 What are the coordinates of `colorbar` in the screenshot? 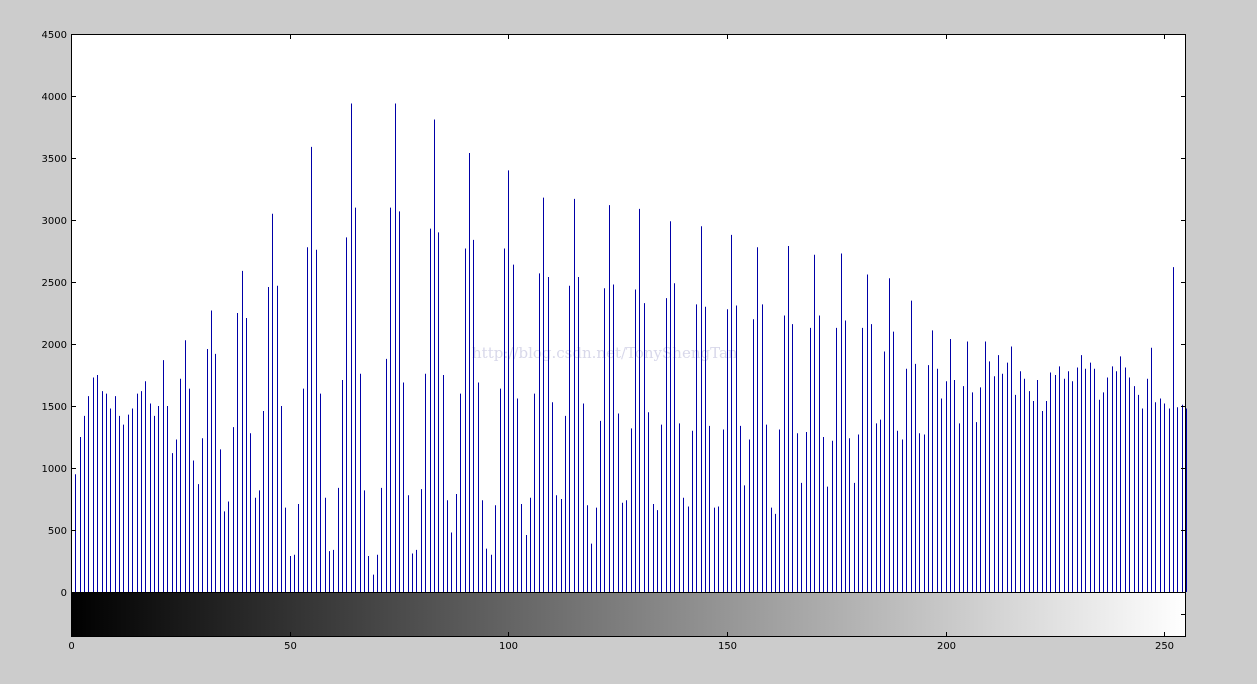 It's located at (628, 614).